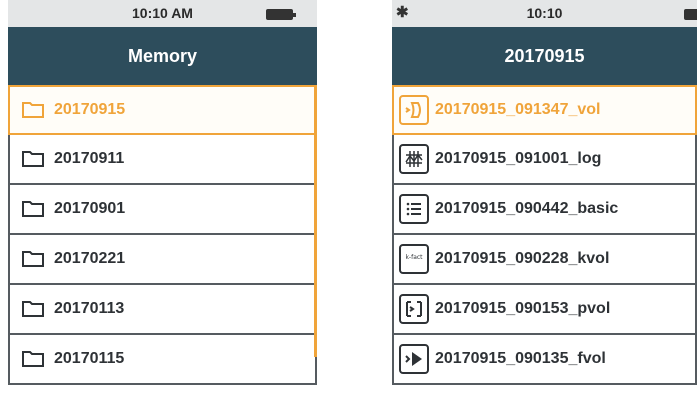  Describe the element at coordinates (518, 158) in the screenshot. I see `file-label: 20170915_091001_log` at that location.